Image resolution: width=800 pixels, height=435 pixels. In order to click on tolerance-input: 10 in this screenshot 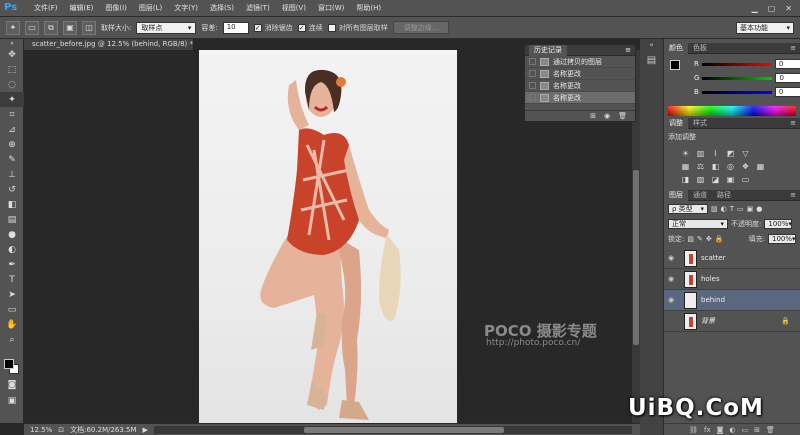, I will do `click(235, 27)`.